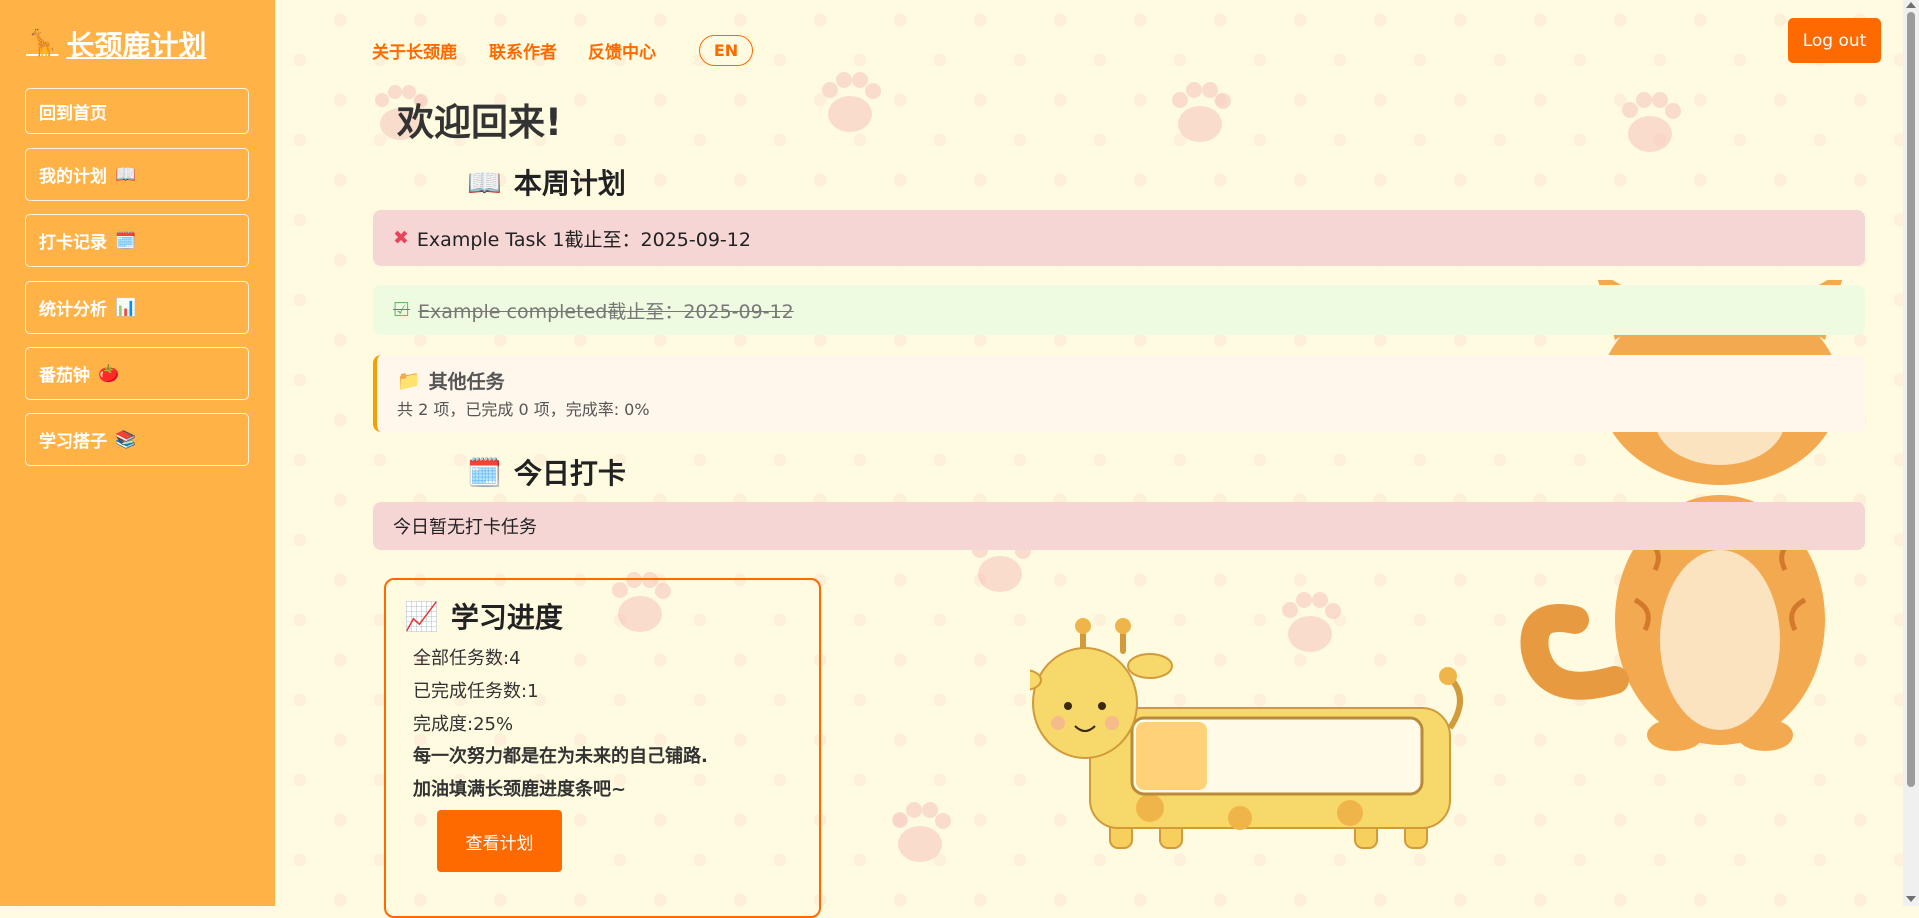 This screenshot has width=1919, height=918. I want to click on total-tasks-text: 全部任务数:4, so click(467, 658).